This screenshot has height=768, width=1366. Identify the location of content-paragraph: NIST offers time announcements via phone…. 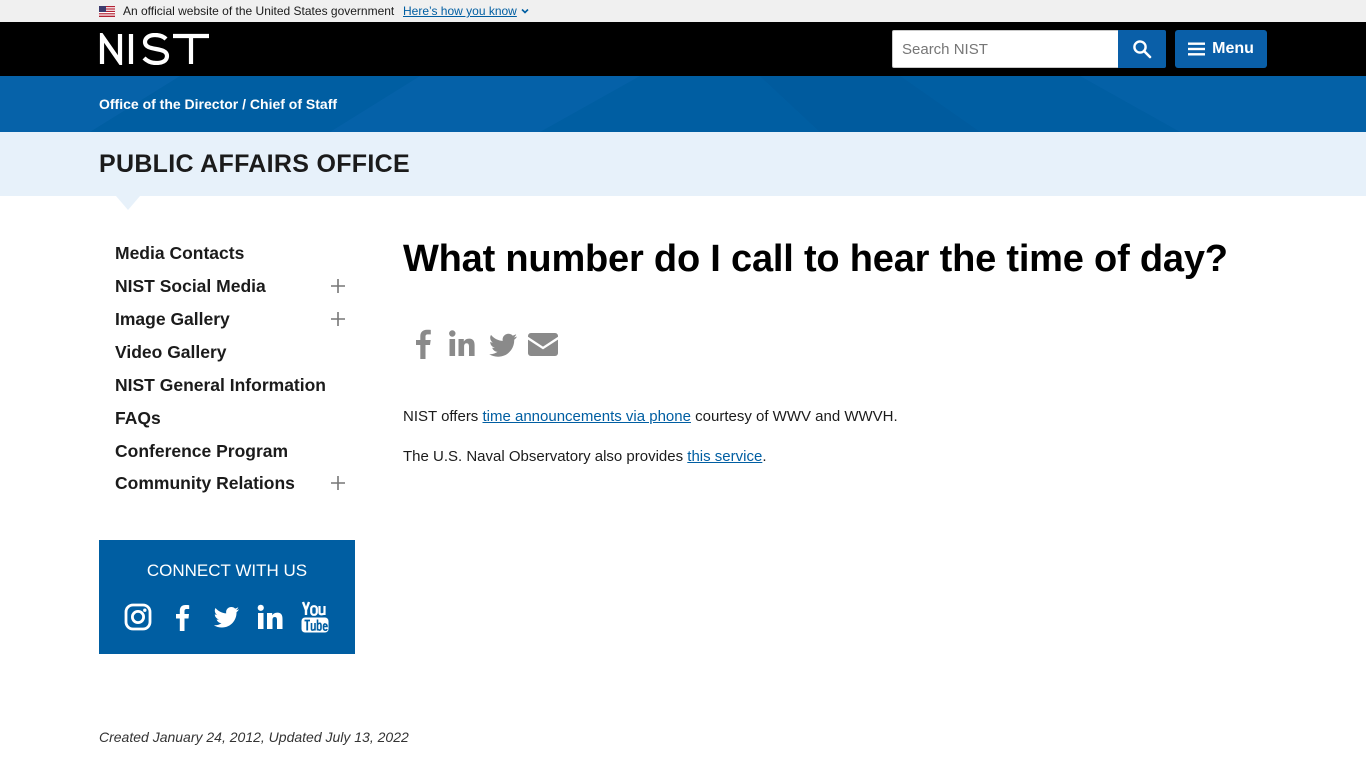
(650, 416).